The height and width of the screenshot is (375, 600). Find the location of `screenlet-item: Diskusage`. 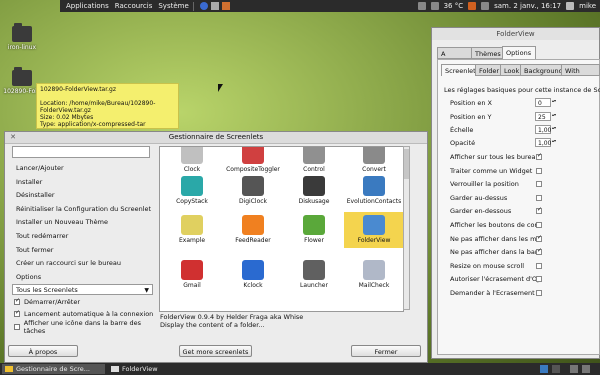

screenlet-item: Diskusage is located at coordinates (314, 191).